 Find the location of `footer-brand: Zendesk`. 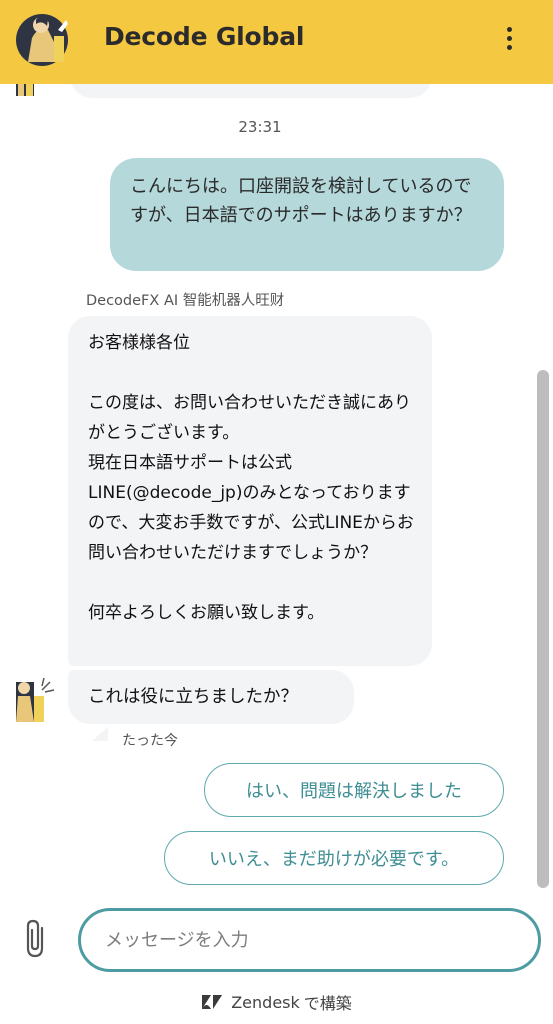

footer-brand: Zendesk is located at coordinates (265, 1002).